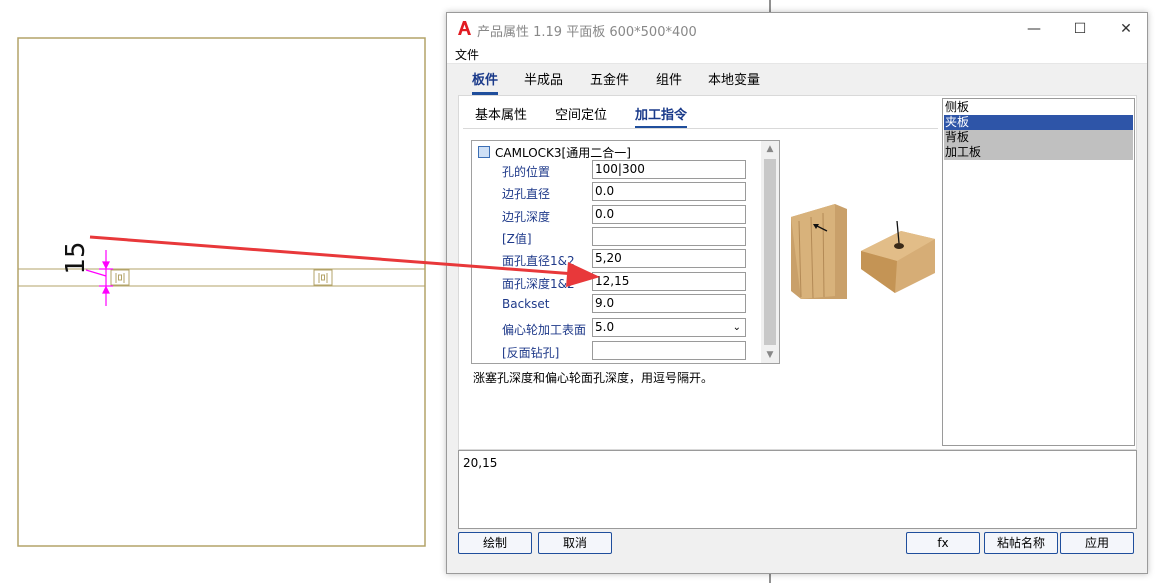  I want to click on fx-button: fx, so click(943, 543).